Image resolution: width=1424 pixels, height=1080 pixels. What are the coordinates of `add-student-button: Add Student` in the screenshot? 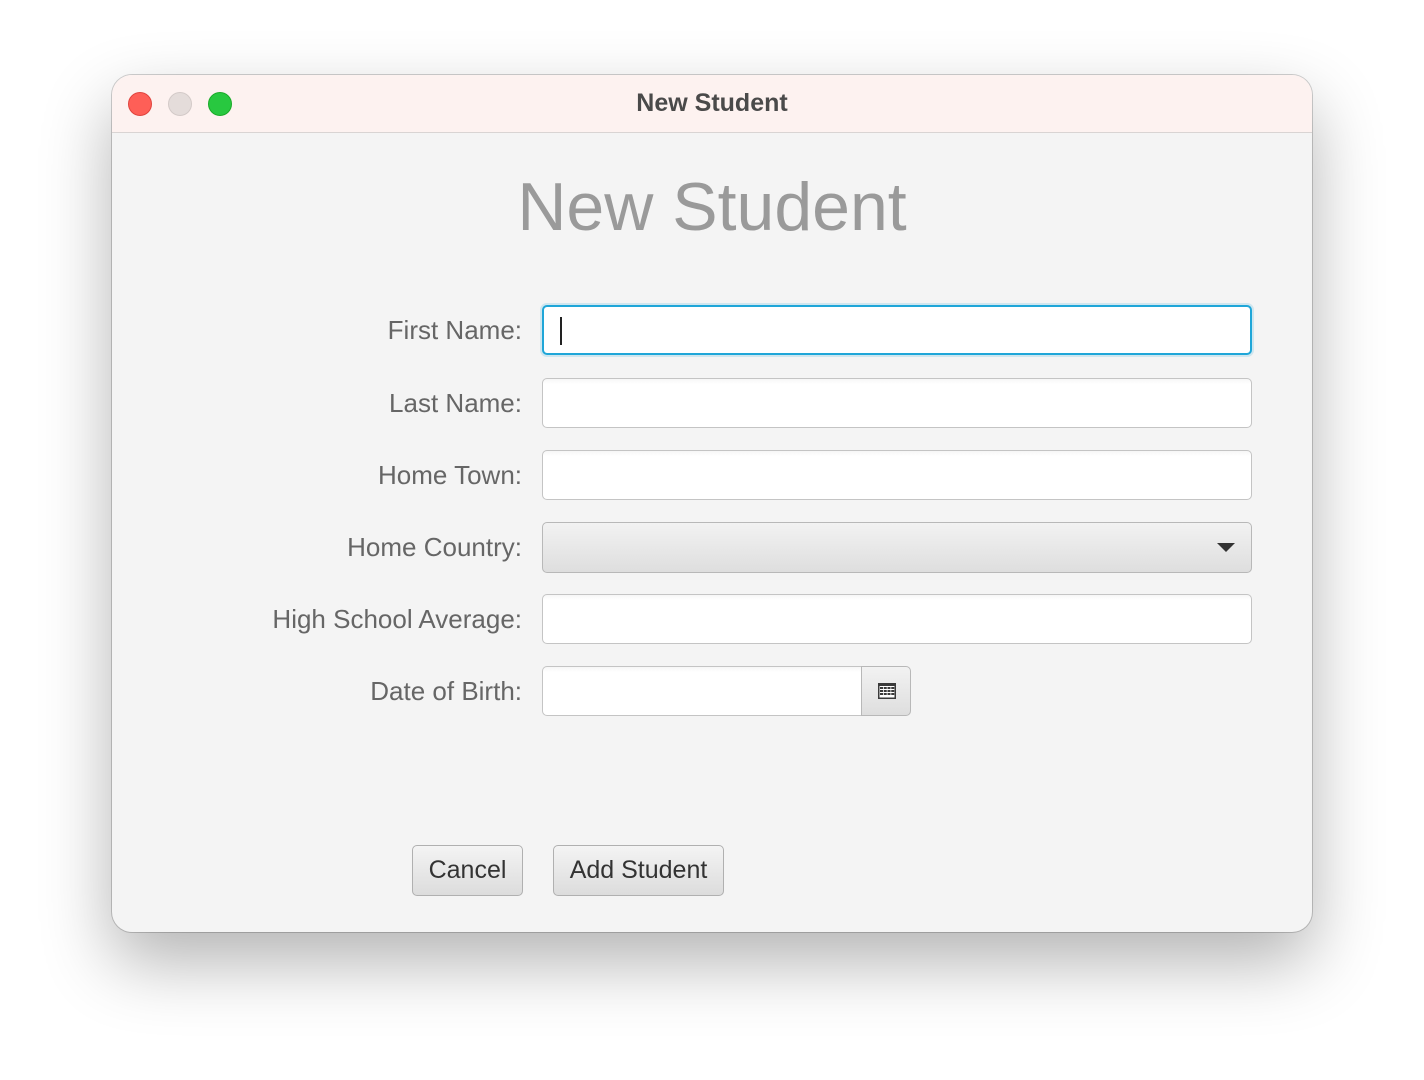 It's located at (638, 870).